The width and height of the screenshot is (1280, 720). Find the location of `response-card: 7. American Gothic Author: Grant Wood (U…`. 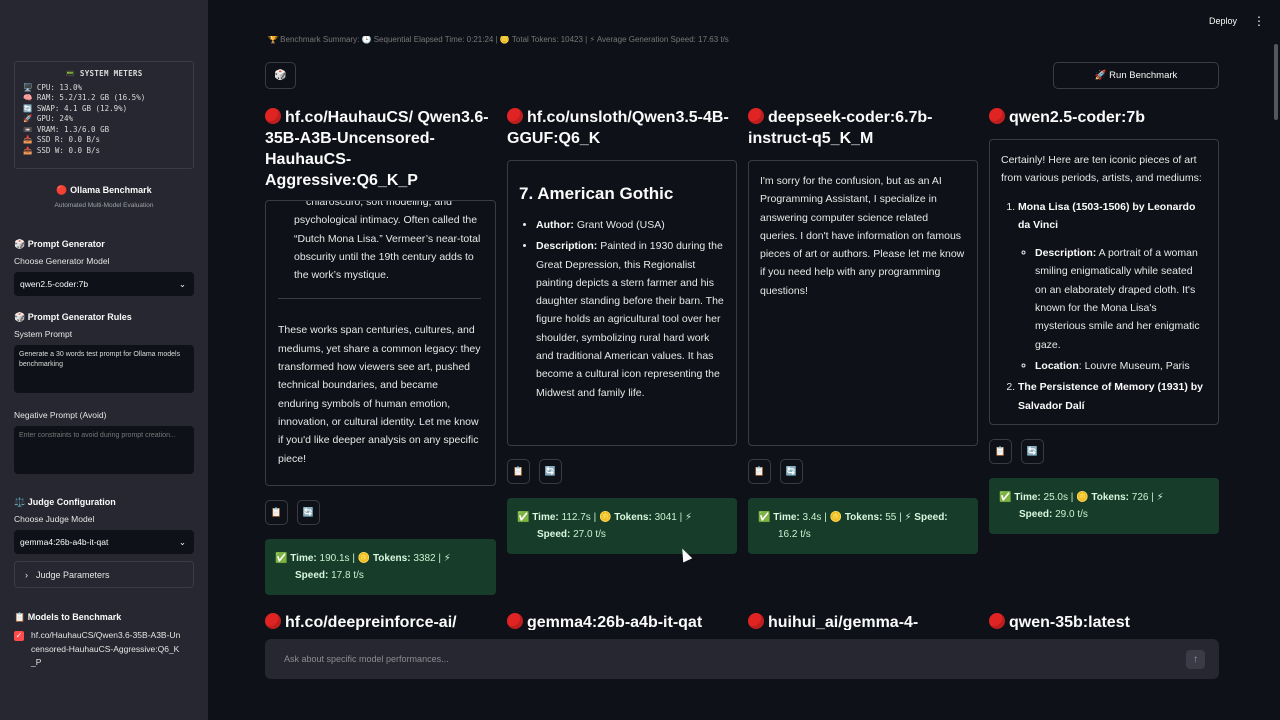

response-card: 7. American Gothic Author: Grant Wood (U… is located at coordinates (622, 303).